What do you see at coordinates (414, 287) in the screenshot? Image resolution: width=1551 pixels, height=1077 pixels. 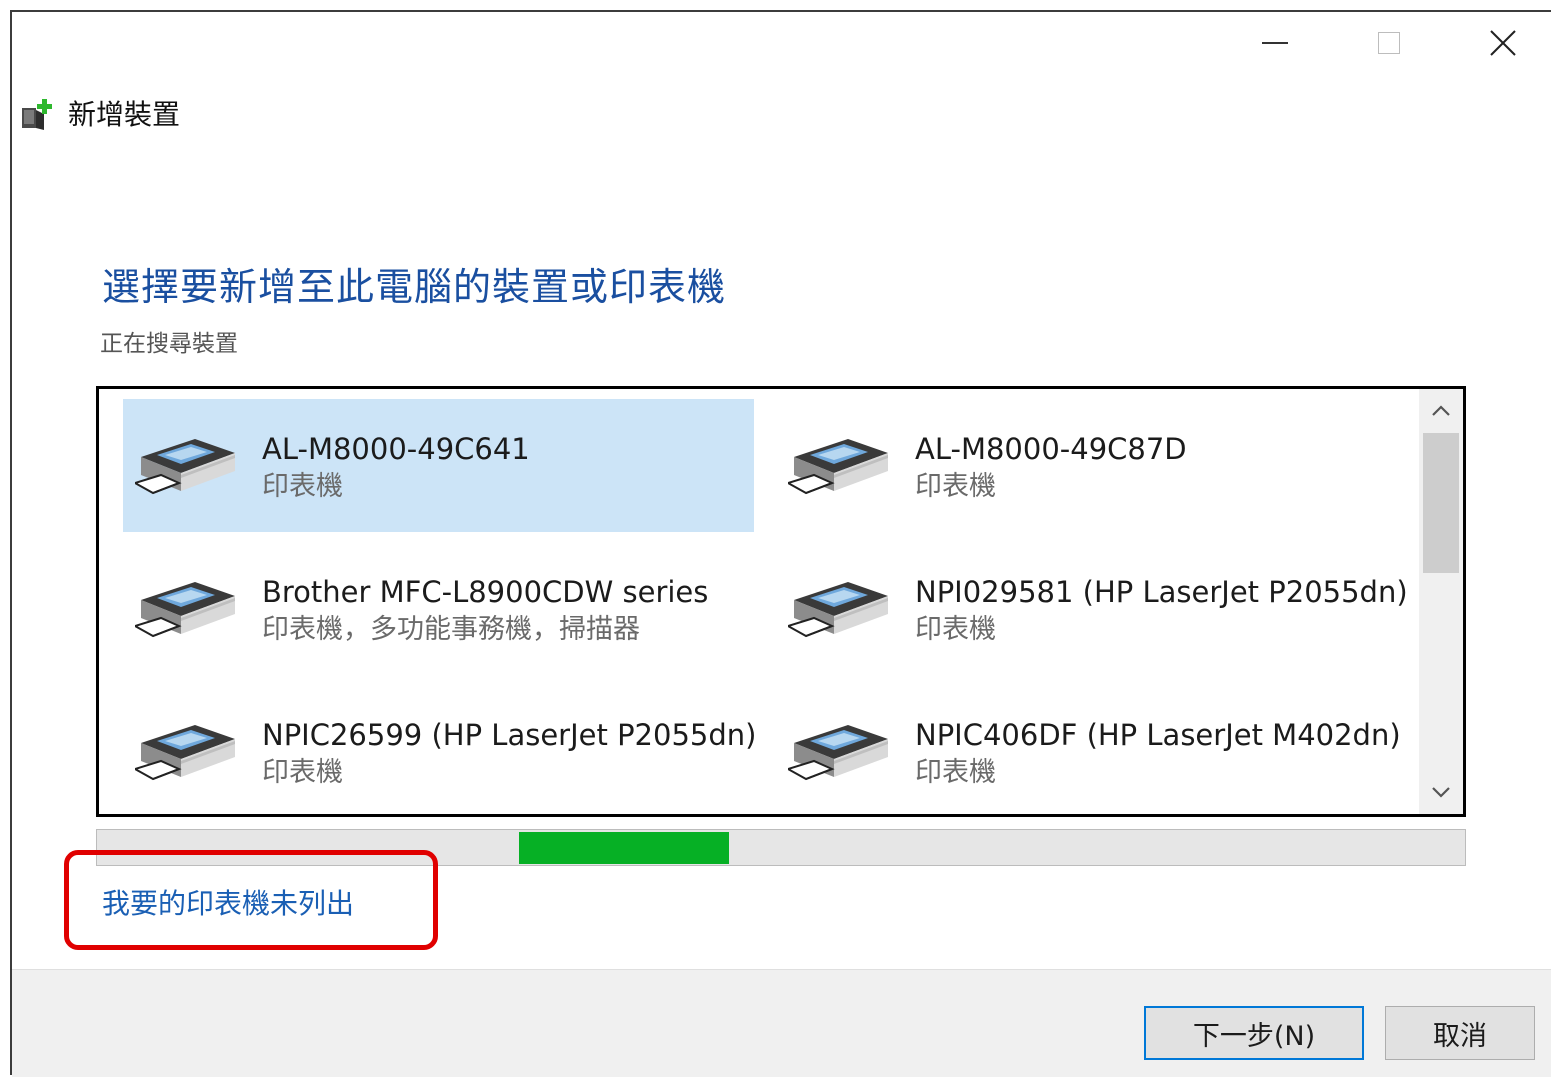 I see `page-heading: 選擇要新增至此電腦的裝置或印表機` at bounding box center [414, 287].